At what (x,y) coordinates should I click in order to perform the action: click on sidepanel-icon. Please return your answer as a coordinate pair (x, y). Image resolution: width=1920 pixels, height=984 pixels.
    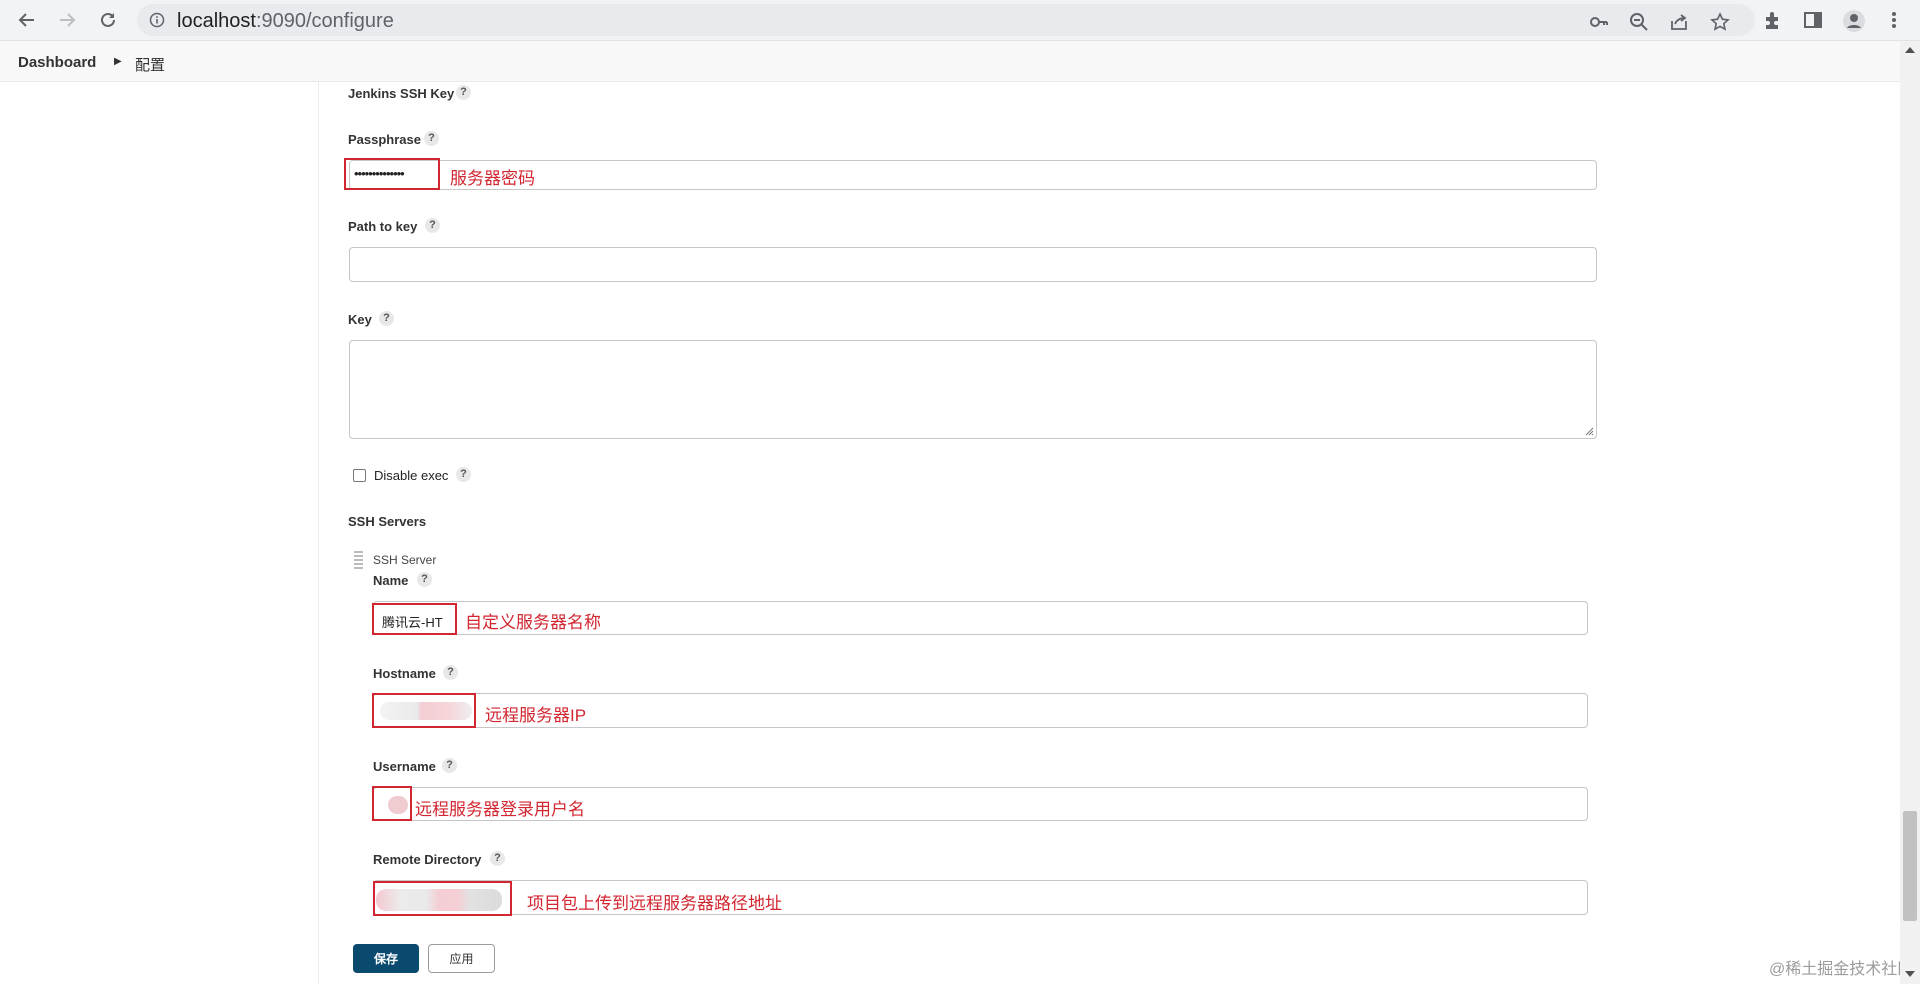
    Looking at the image, I should click on (1813, 20).